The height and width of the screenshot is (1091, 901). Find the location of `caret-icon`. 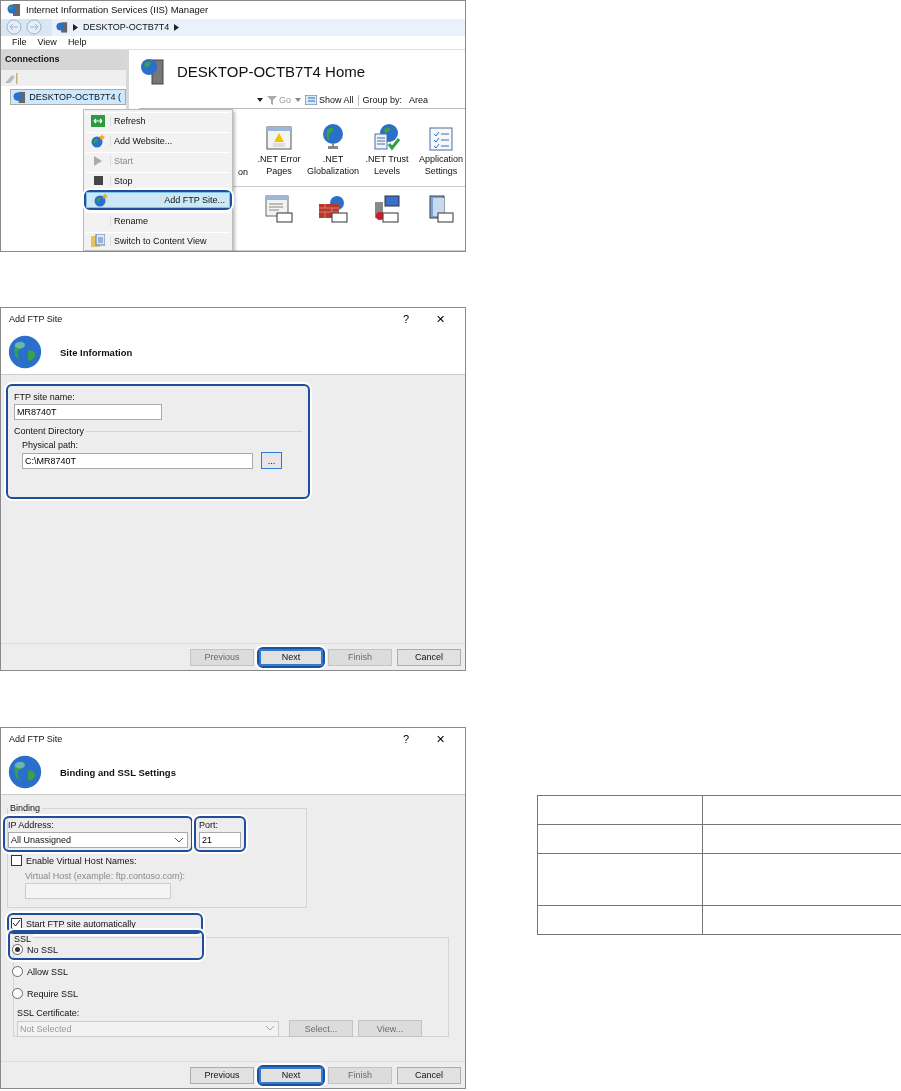

caret-icon is located at coordinates (260, 100).